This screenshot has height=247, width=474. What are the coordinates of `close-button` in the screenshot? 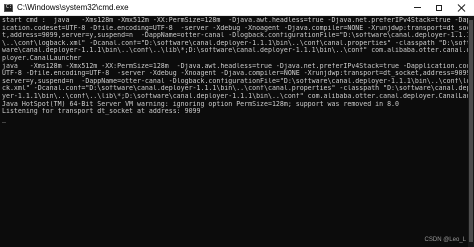 It's located at (461, 8).